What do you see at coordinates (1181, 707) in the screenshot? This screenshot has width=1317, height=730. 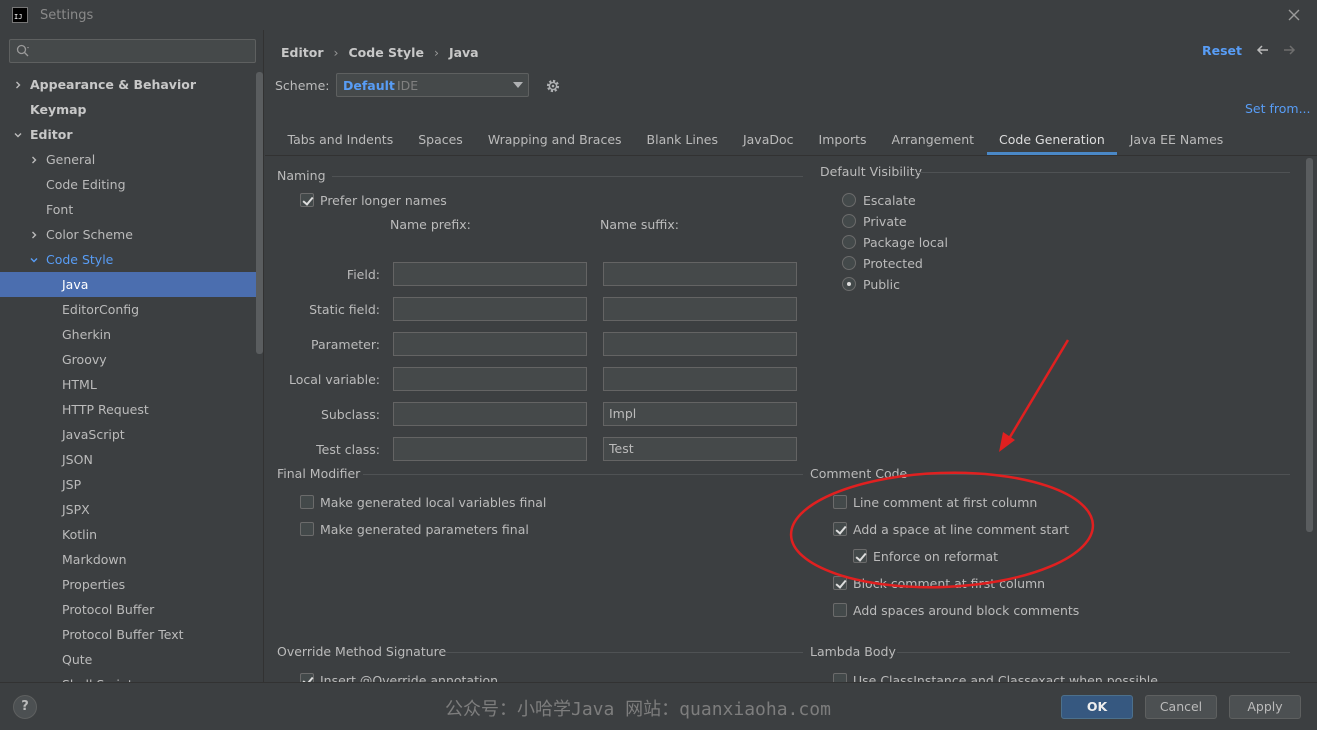 I see `cancel-button: Cancel` at bounding box center [1181, 707].